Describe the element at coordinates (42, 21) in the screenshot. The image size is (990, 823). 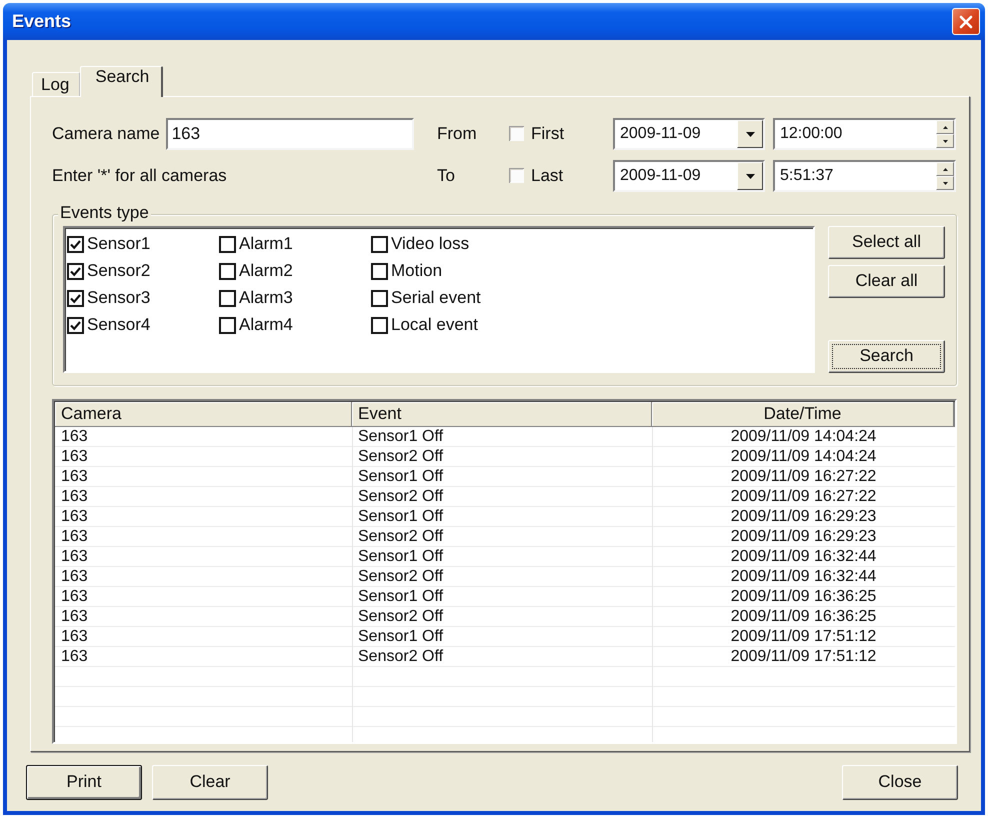
I see `window-title: Events` at that location.